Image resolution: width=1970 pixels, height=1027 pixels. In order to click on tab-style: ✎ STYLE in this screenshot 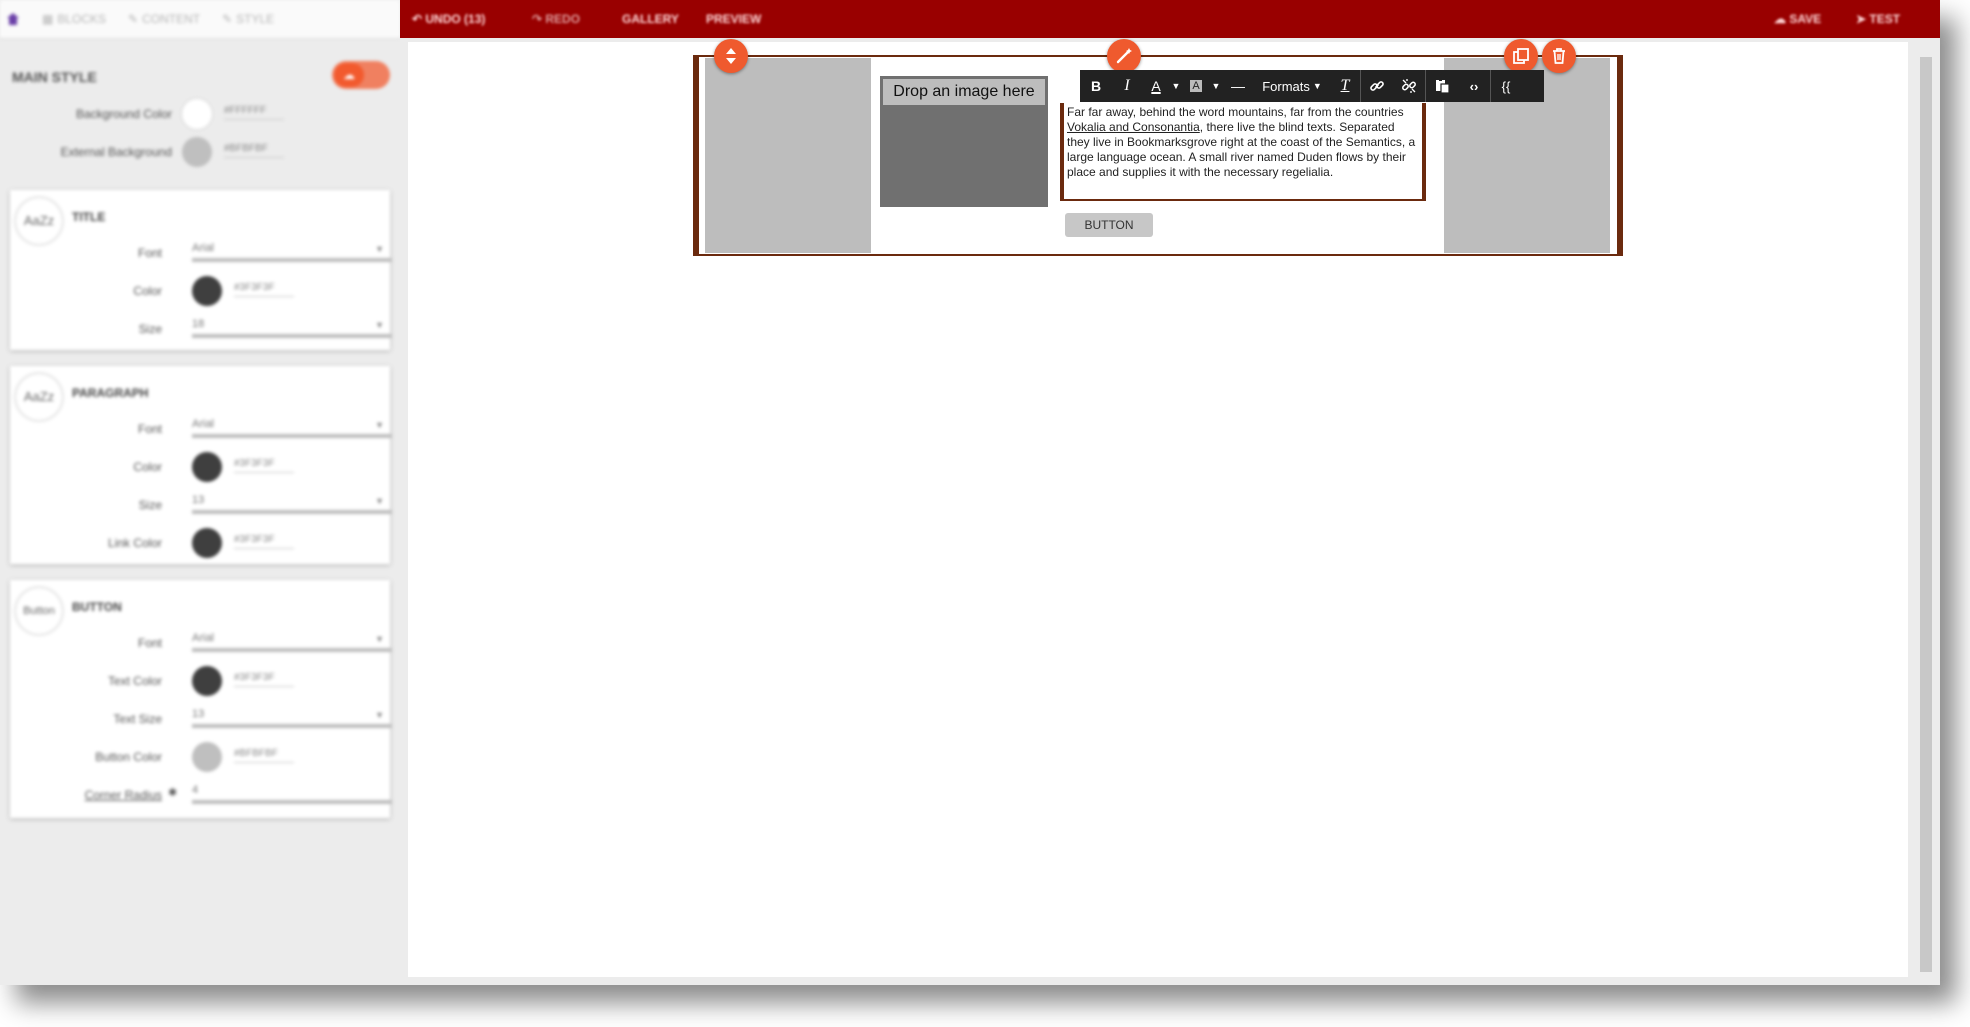, I will do `click(248, 19)`.